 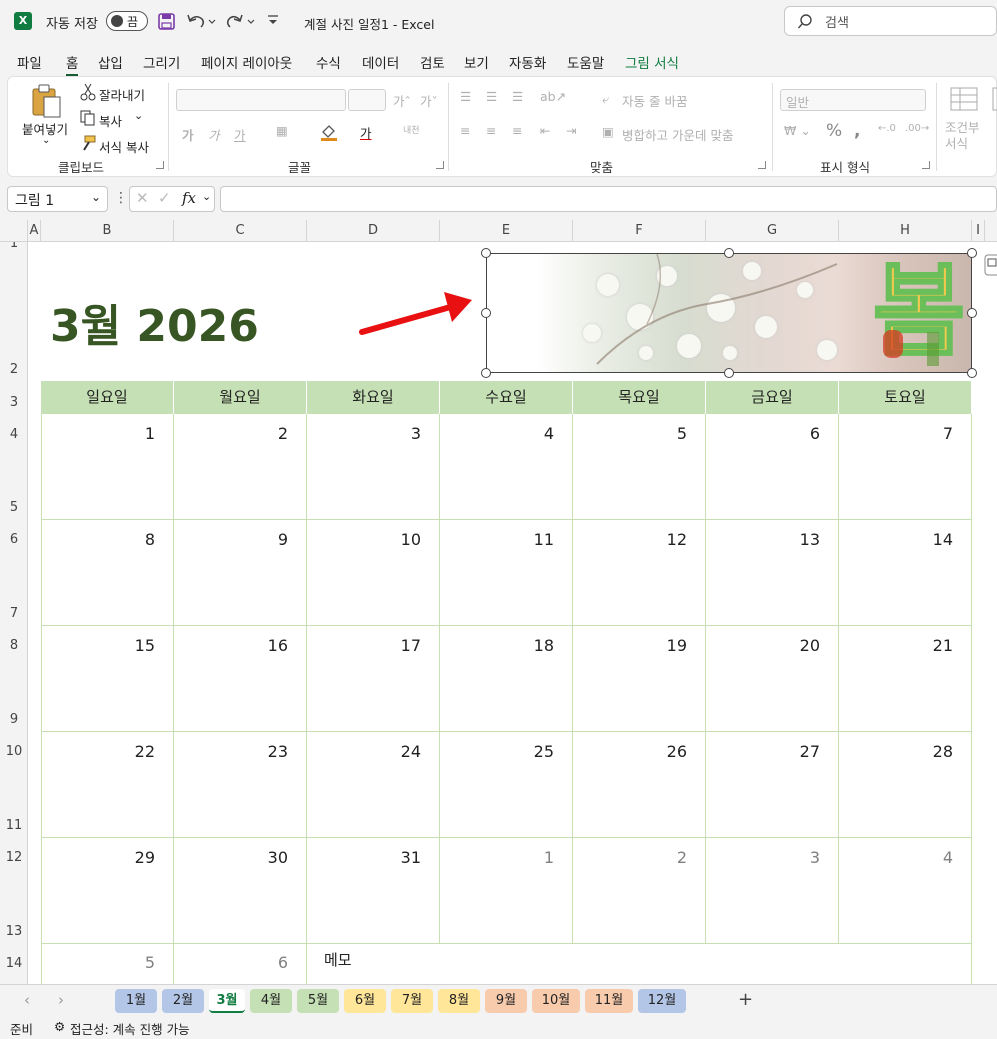 What do you see at coordinates (402, 100) in the screenshot?
I see `increase-font-icon: 가ˆ` at bounding box center [402, 100].